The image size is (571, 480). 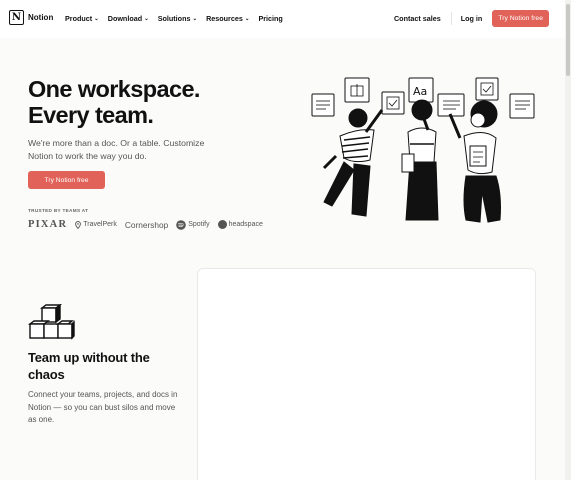 I want to click on hero-title-line-2: Every team., so click(x=91, y=115).